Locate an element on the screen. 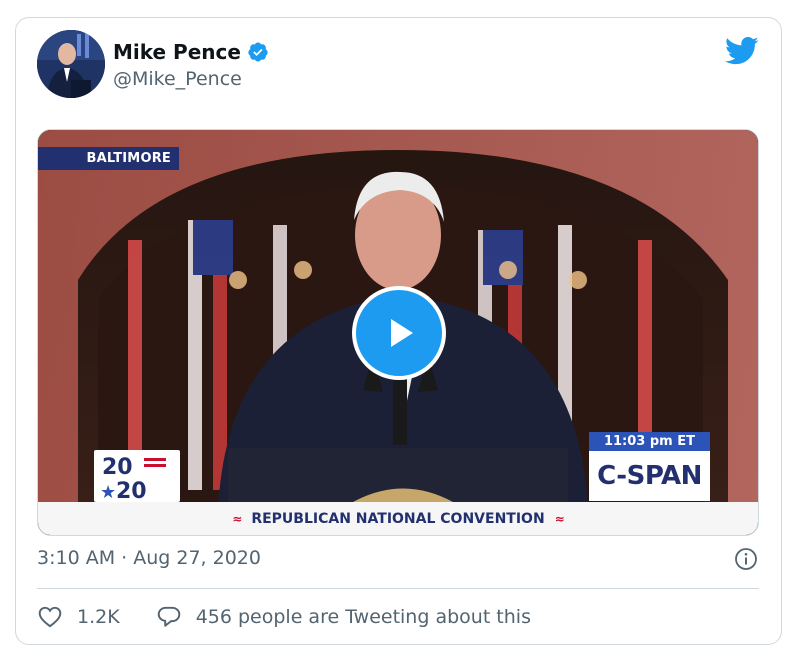  event-banner: ≈ REPUBLICAN NATIONAL CONVENTION ≈ is located at coordinates (398, 518).